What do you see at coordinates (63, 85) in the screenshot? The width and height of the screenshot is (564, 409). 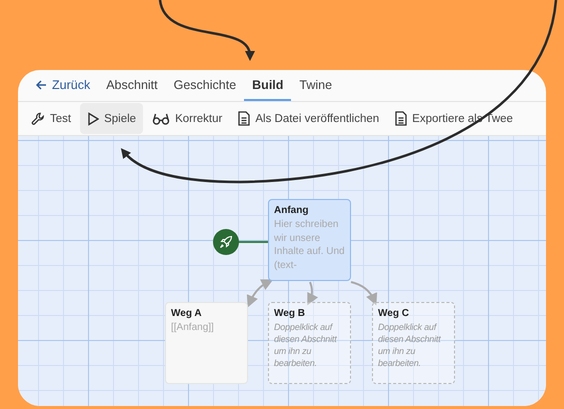 I see `back-link: Zurück` at bounding box center [63, 85].